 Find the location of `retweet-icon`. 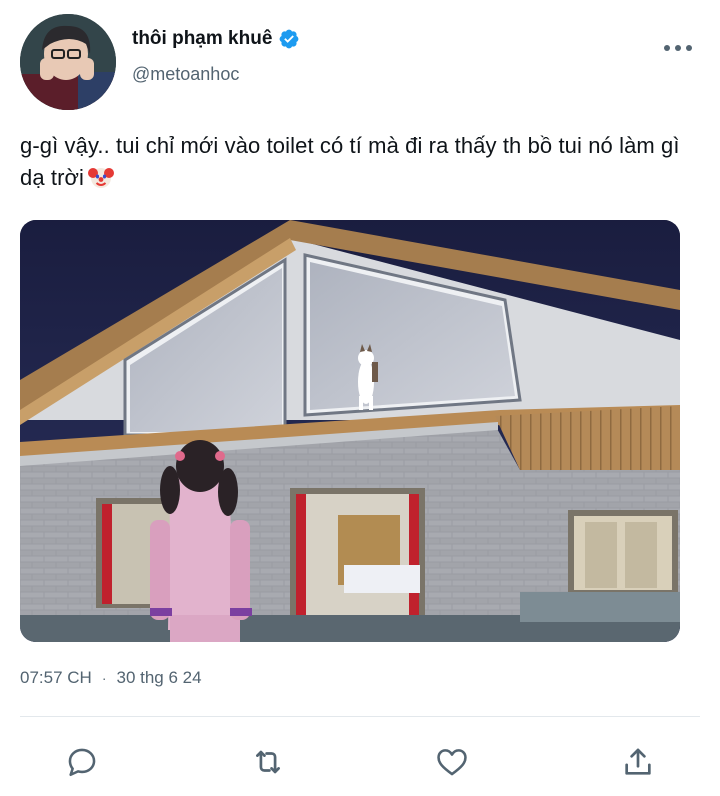

retweet-icon is located at coordinates (268, 762).